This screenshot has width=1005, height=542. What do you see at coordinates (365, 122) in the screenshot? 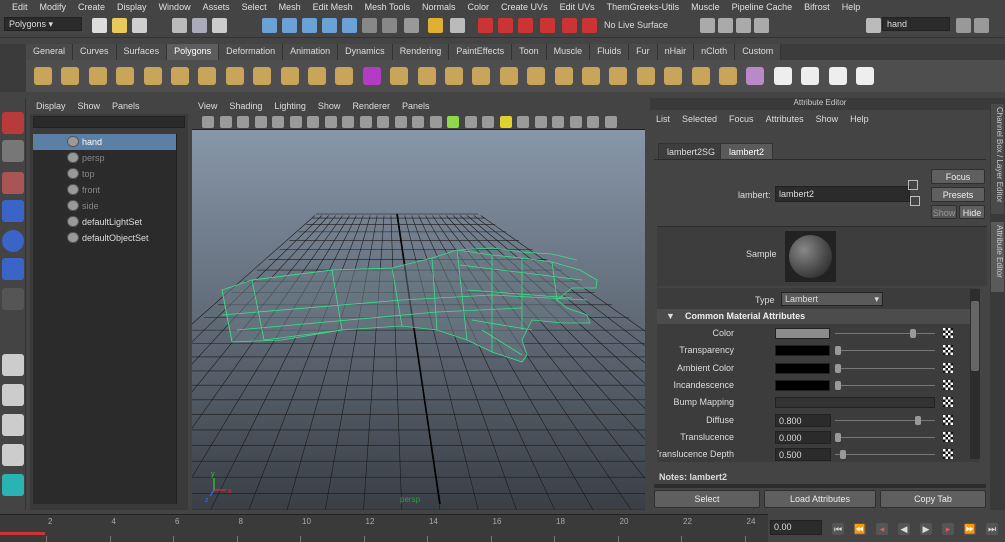
I see `field-chart-icon` at bounding box center [365, 122].